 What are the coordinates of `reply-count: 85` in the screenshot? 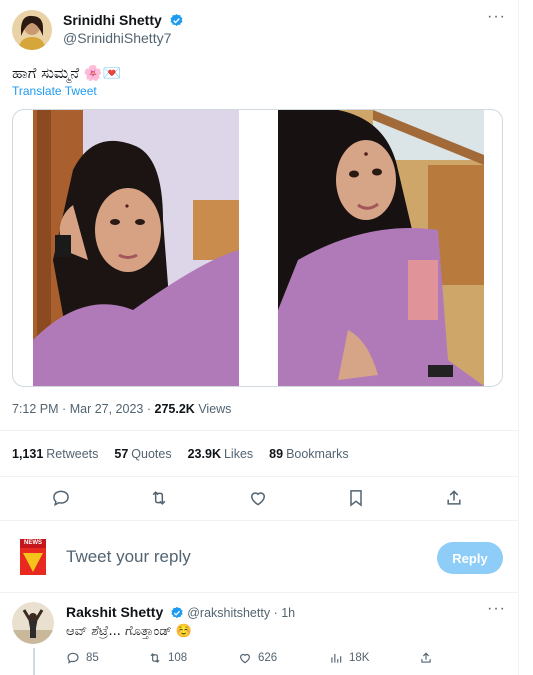 It's located at (92, 658).